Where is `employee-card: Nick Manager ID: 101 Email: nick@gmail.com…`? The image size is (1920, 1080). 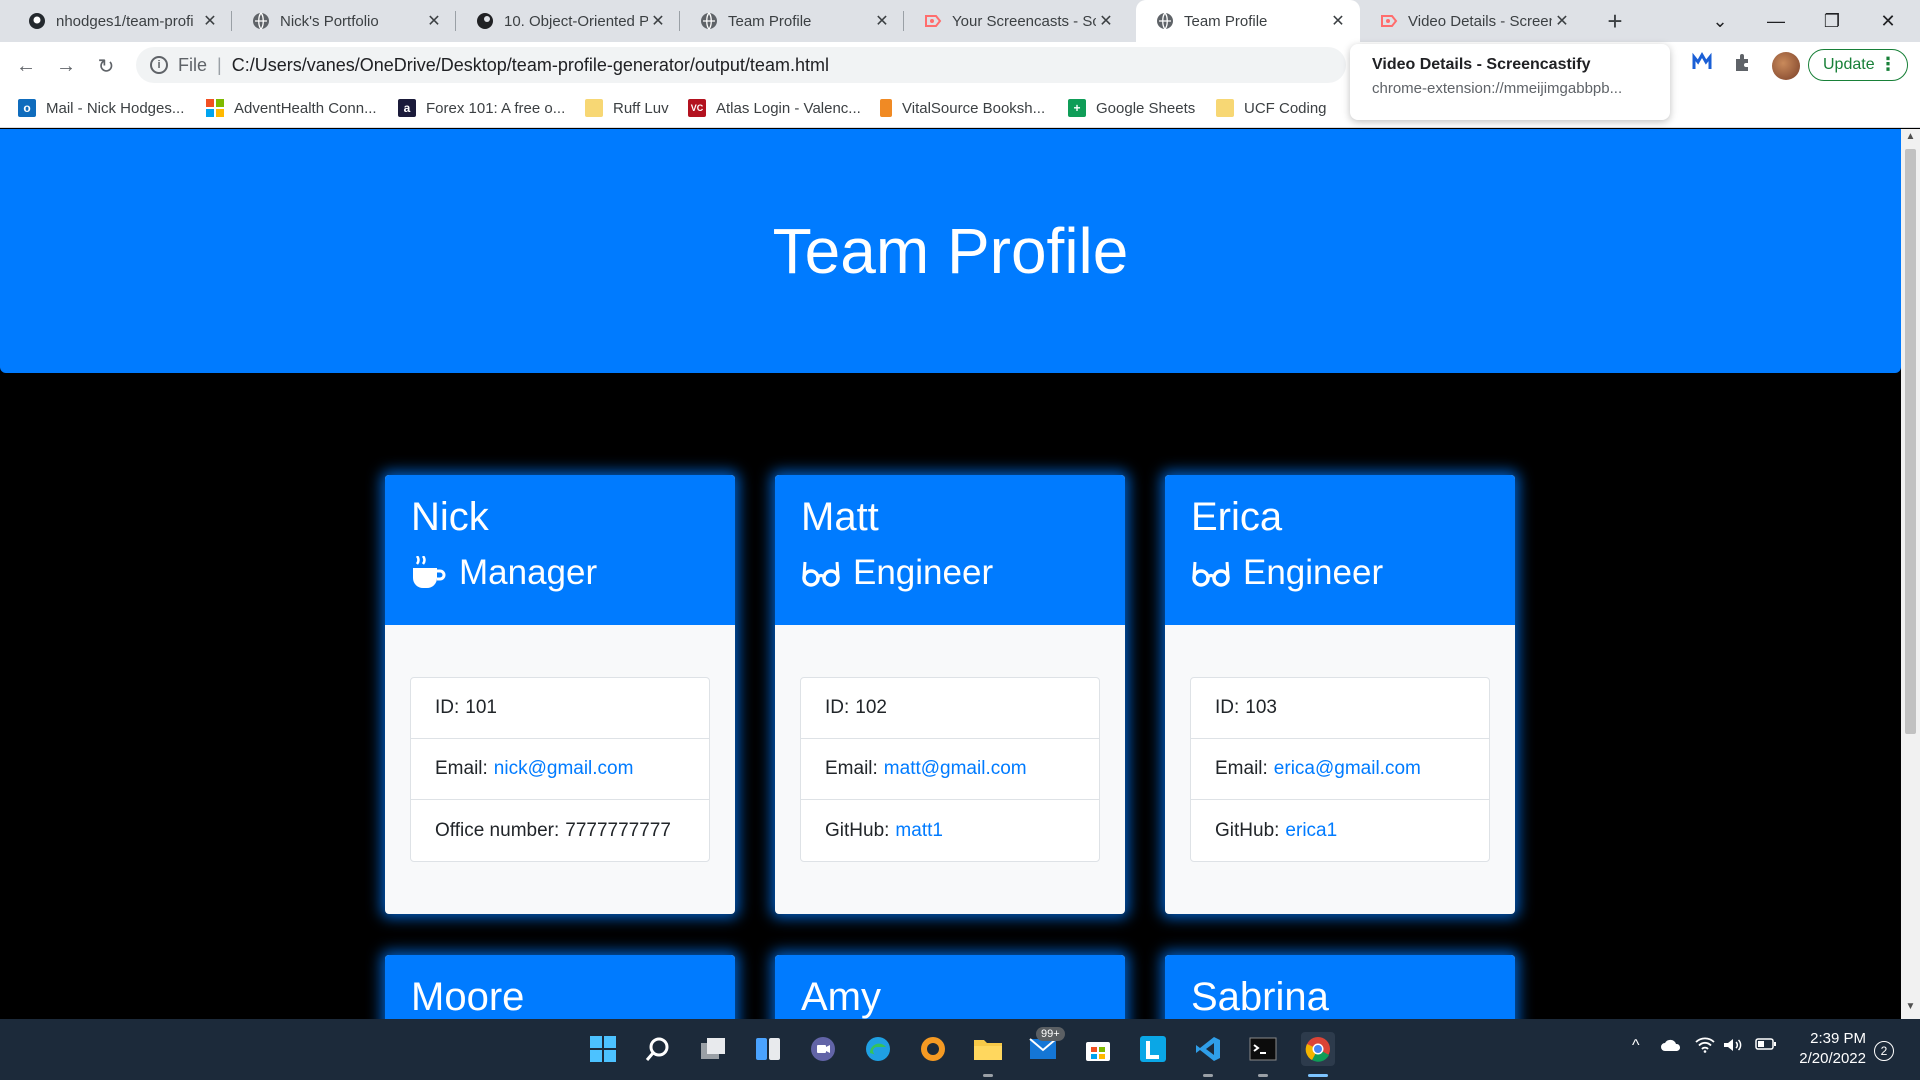
employee-card: Nick Manager ID: 101 Email: nick@gmail.com… is located at coordinates (560, 694).